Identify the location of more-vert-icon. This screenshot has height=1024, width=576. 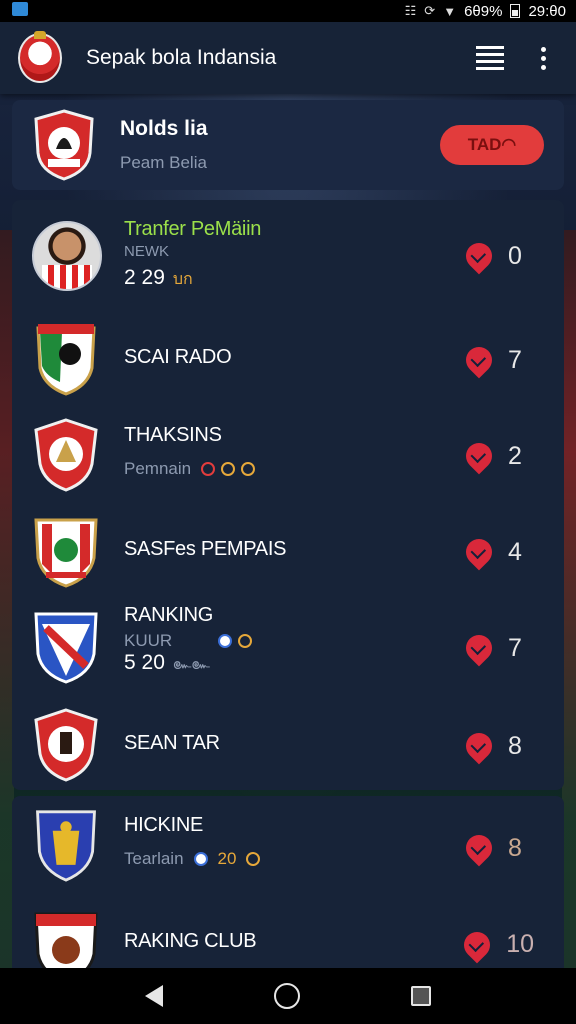
(543, 49).